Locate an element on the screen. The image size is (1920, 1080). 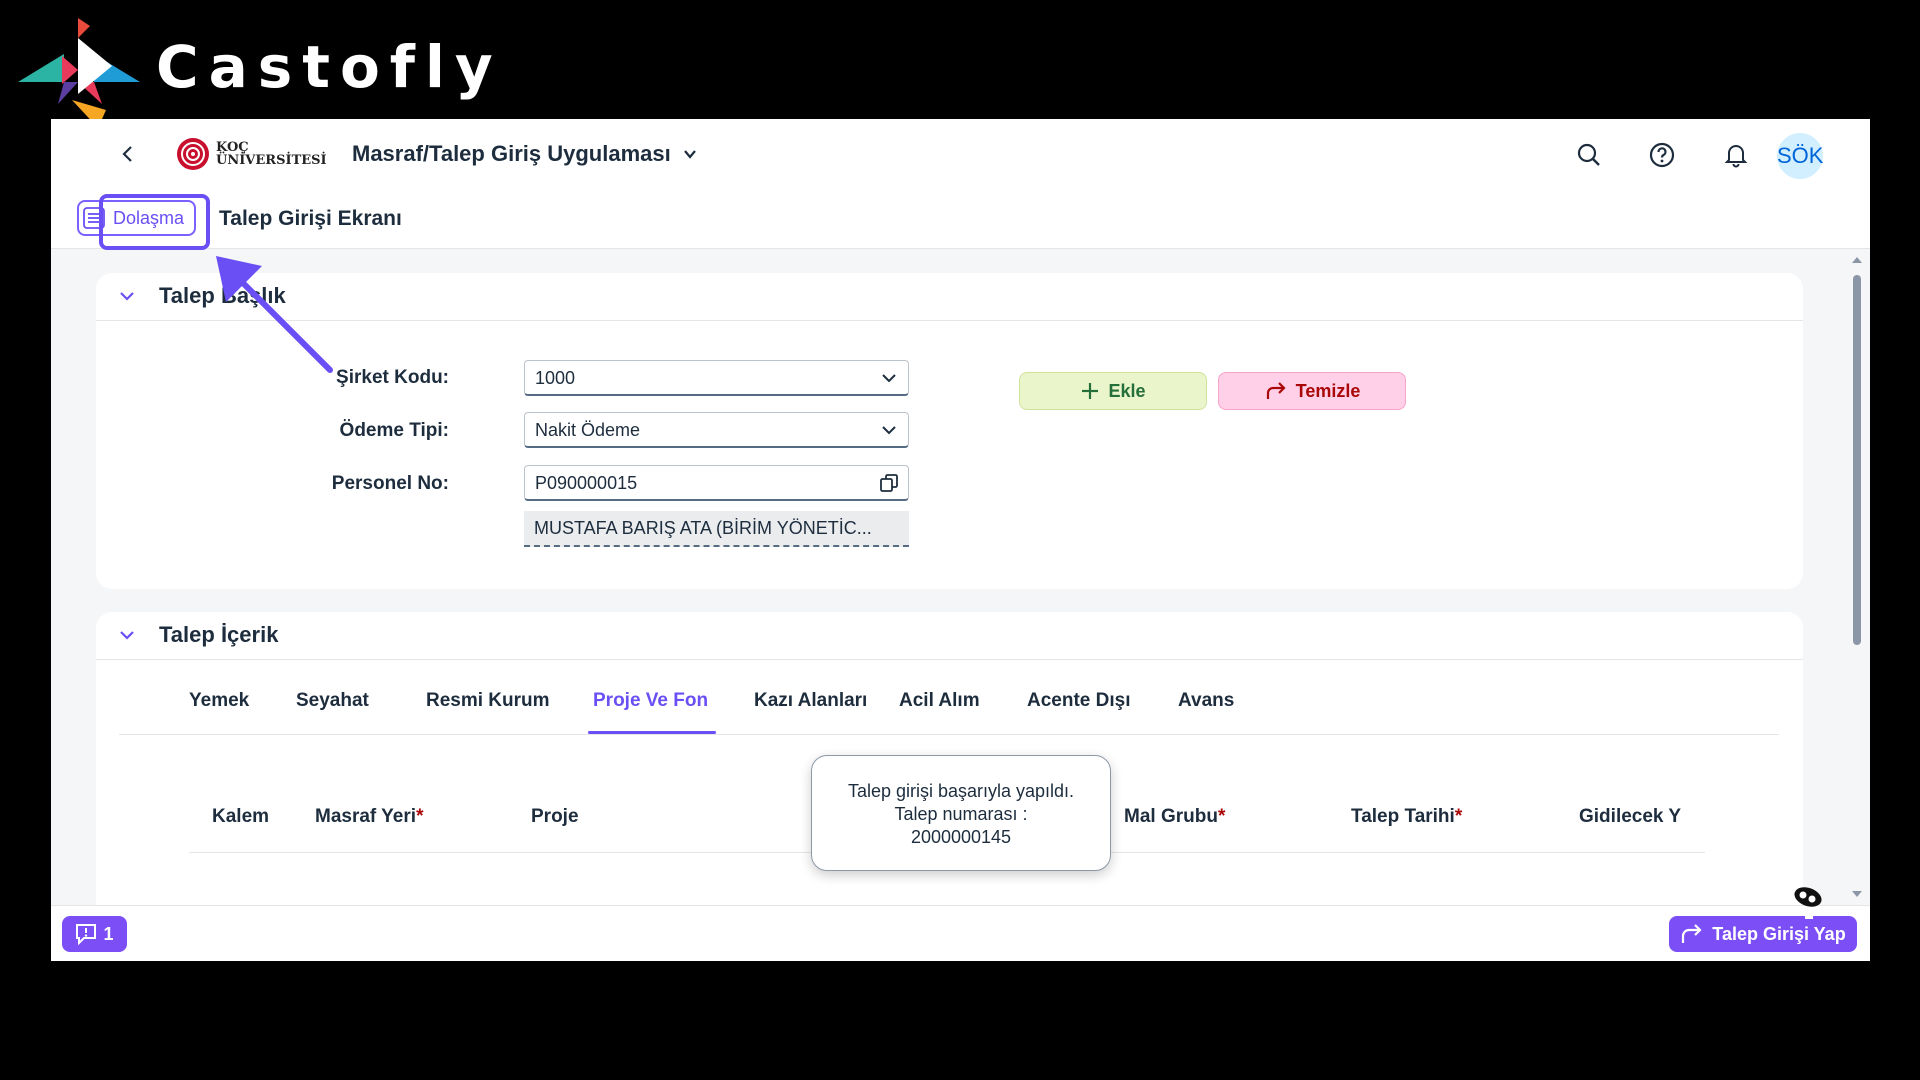
toast-line-2: Talep numarası : is located at coordinates (961, 814).